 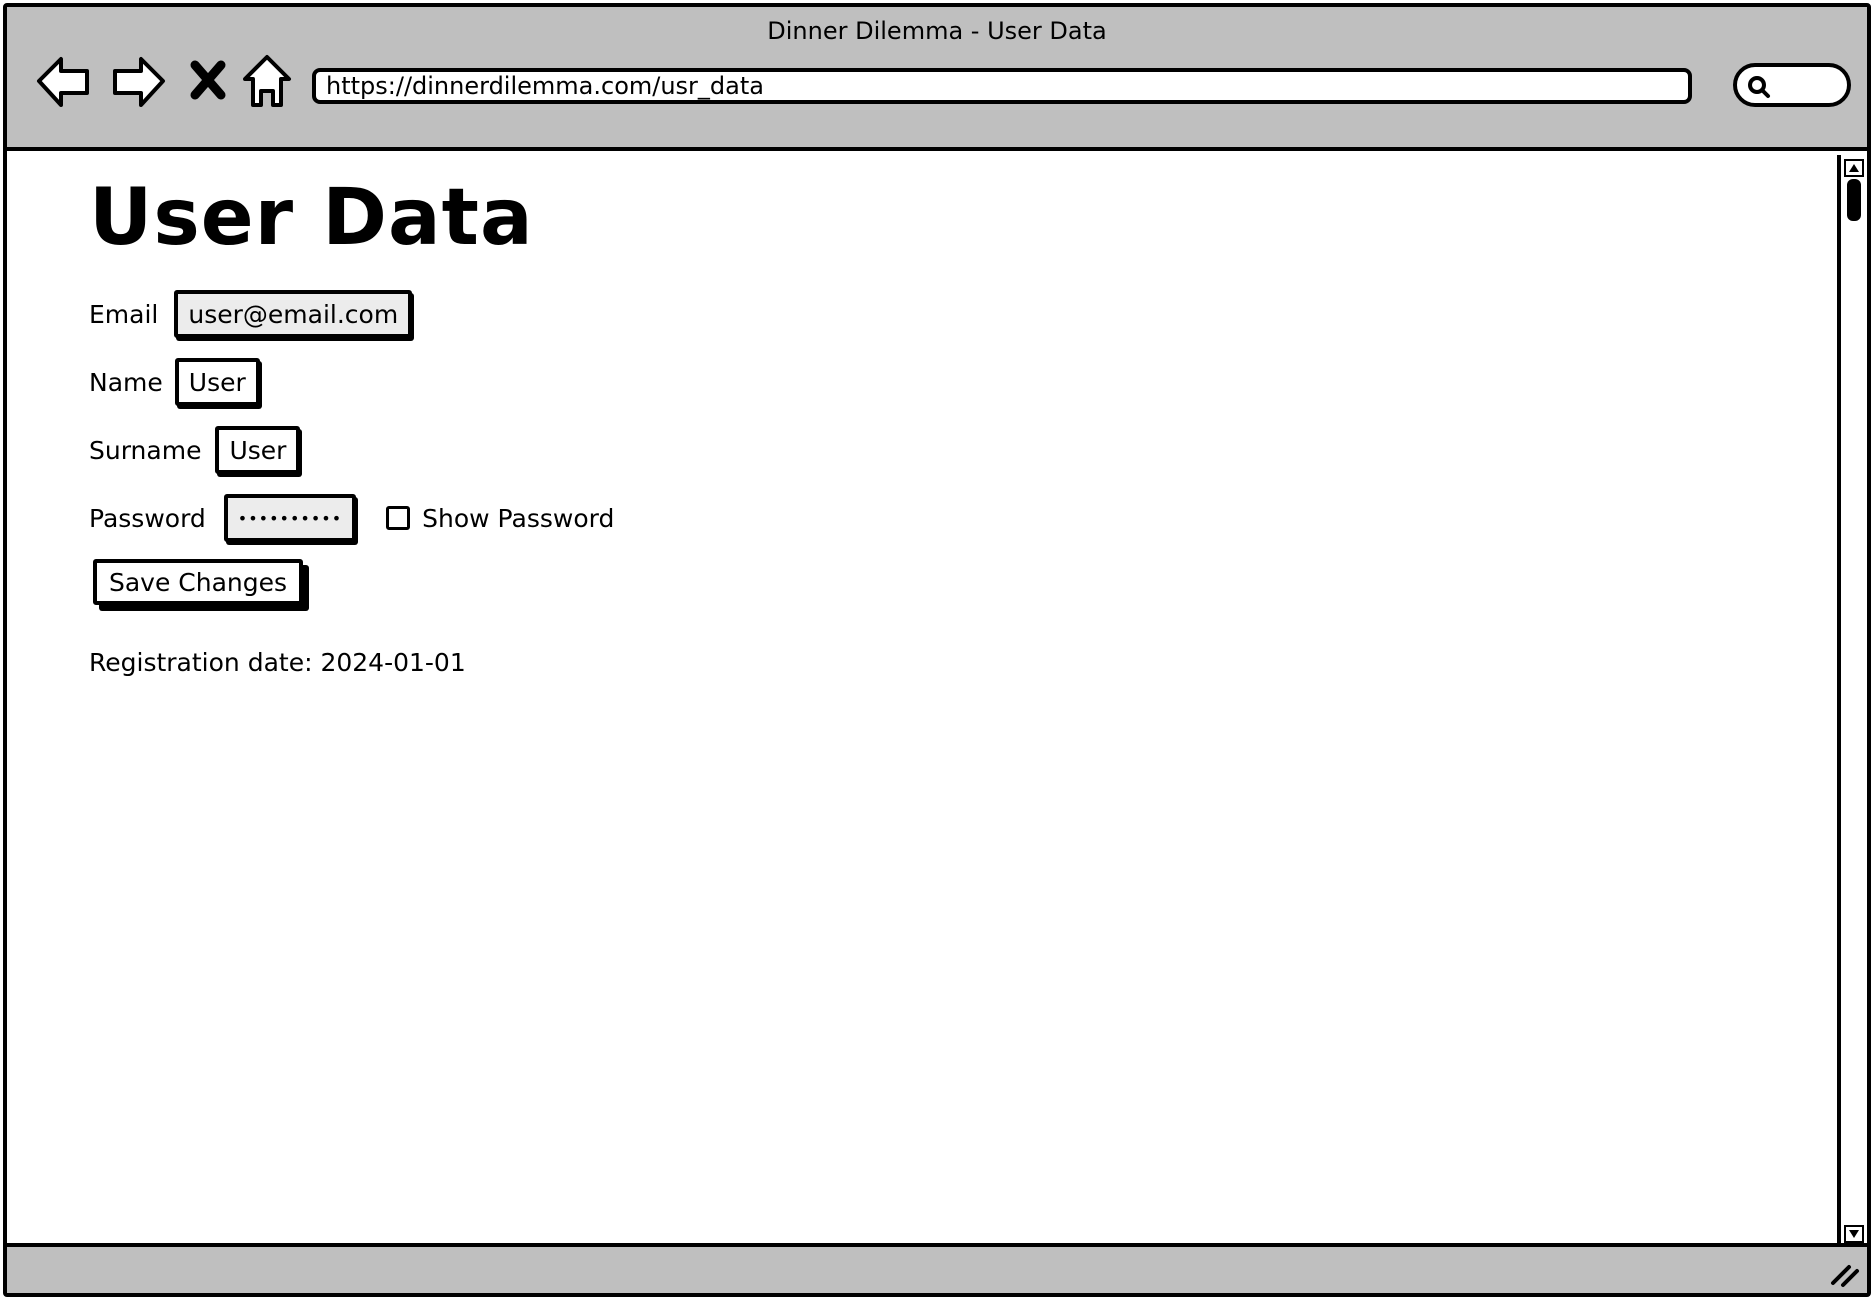 I want to click on resize-grip-icon, so click(x=1845, y=1273).